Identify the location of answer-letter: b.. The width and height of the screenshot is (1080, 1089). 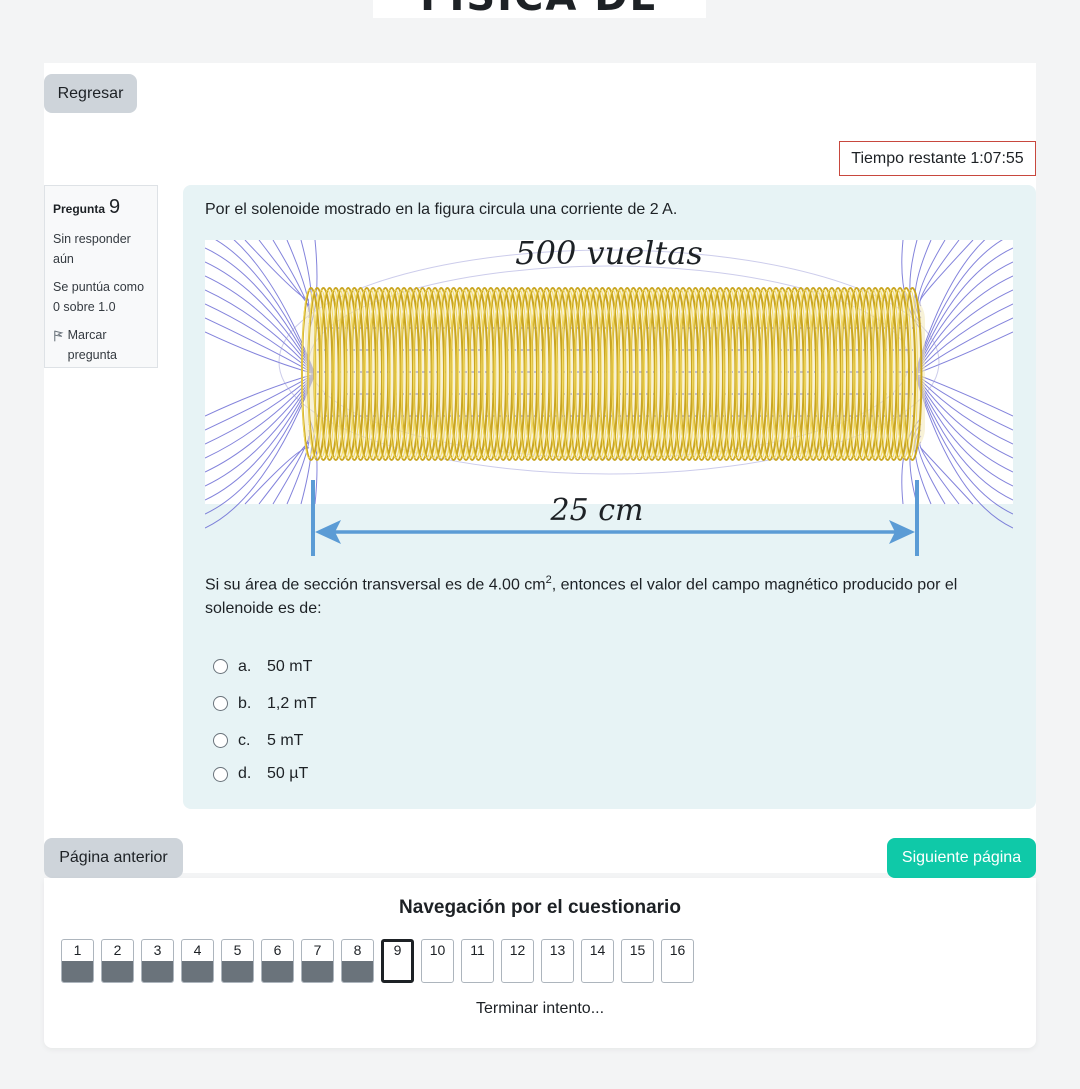
(245, 703).